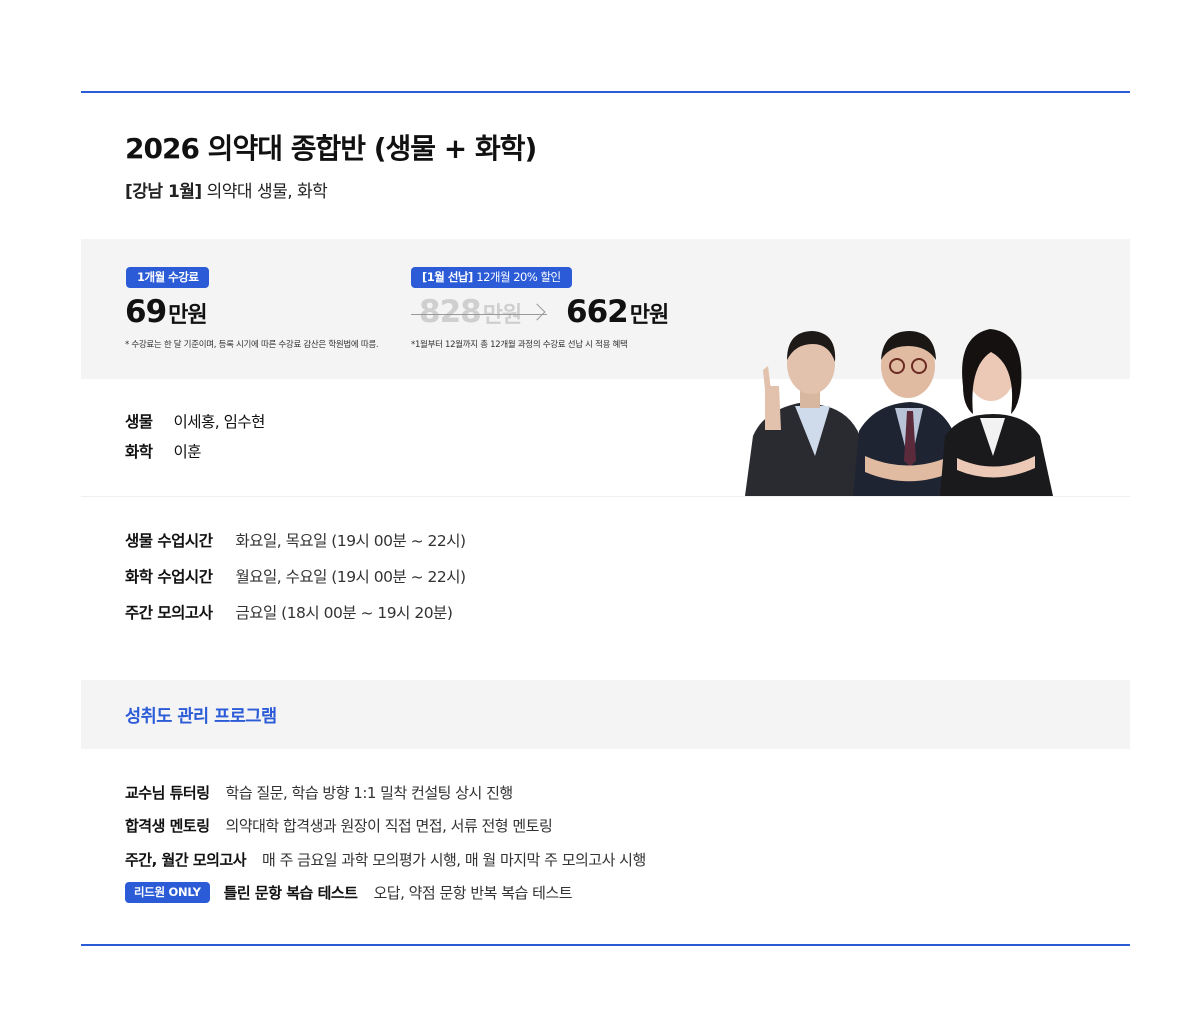 The height and width of the screenshot is (1033, 1200). Describe the element at coordinates (168, 277) in the screenshot. I see `monthly-fee-badge: 1개월 수강료` at that location.